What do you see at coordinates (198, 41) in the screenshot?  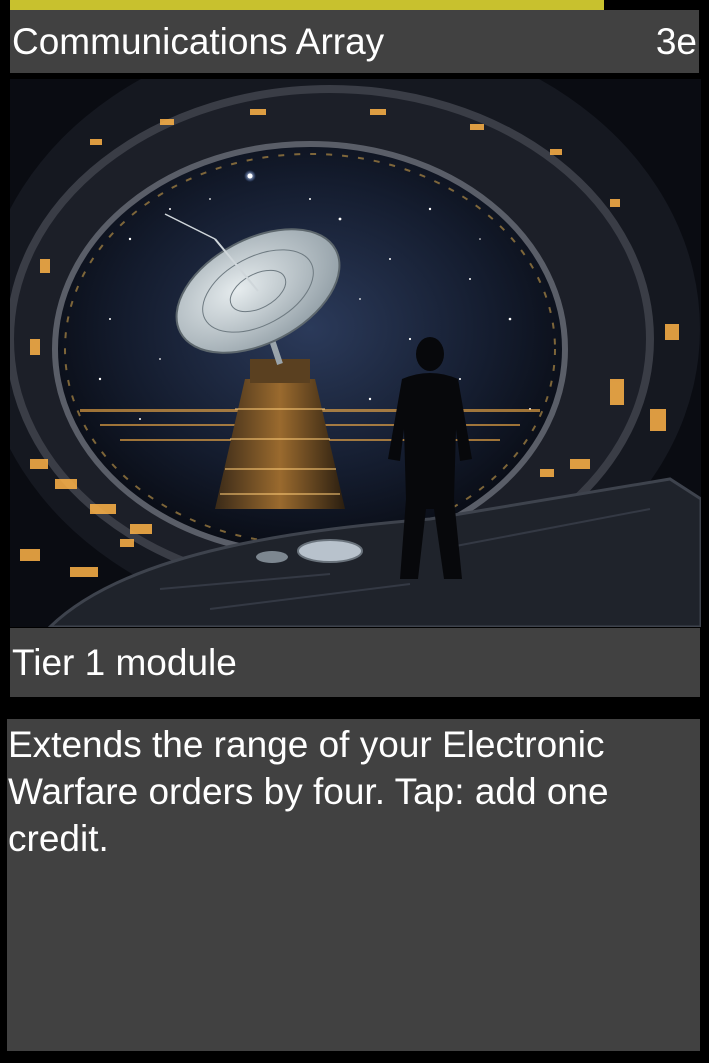 I see `card-title: Communications Array` at bounding box center [198, 41].